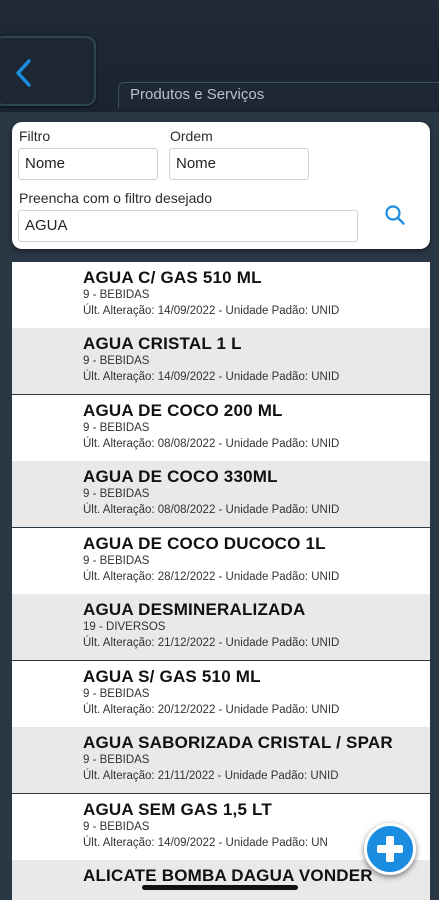  I want to click on search-input: AGUA, so click(188, 226).